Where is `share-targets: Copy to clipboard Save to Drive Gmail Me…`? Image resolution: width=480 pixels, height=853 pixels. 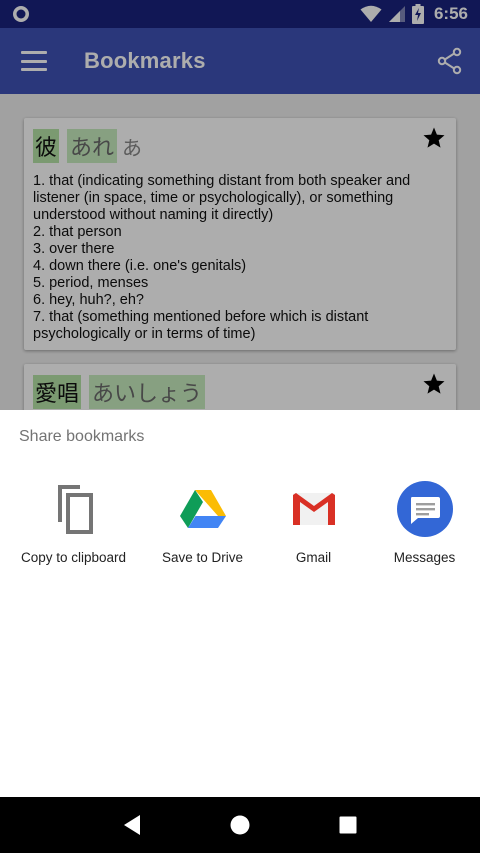 share-targets: Copy to clipboard Save to Drive Gmail Me… is located at coordinates (240, 522).